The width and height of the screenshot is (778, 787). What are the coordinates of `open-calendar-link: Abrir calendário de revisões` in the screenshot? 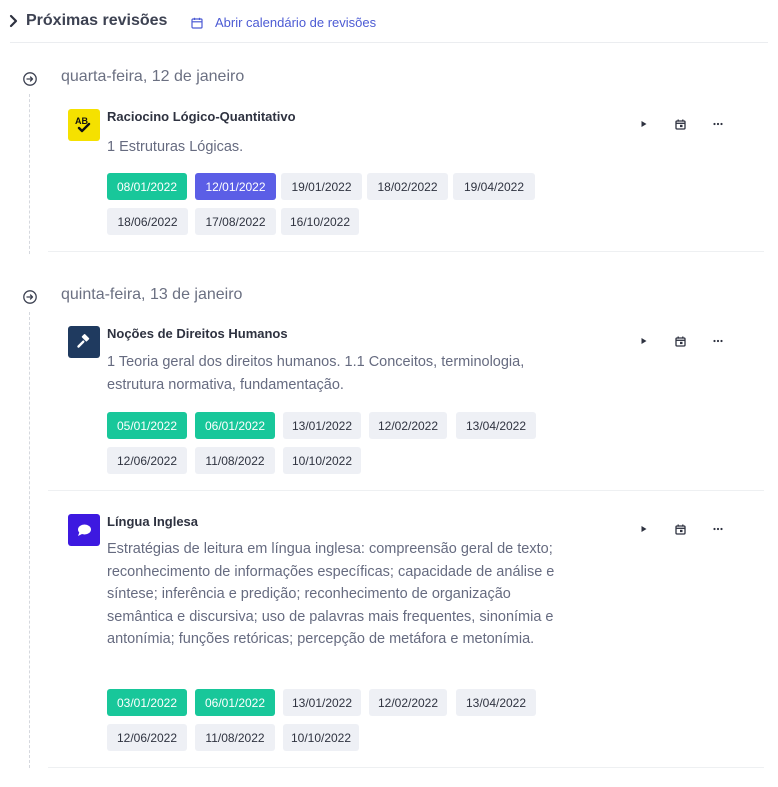 It's located at (283, 22).